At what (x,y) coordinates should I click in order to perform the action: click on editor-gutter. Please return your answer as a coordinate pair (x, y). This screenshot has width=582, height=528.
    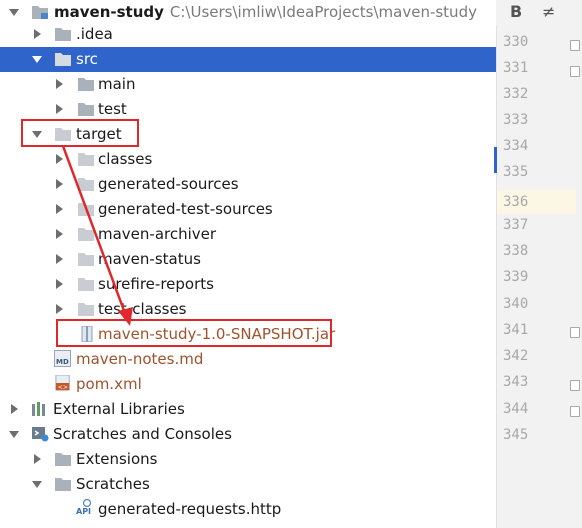
    Looking at the image, I should click on (539, 264).